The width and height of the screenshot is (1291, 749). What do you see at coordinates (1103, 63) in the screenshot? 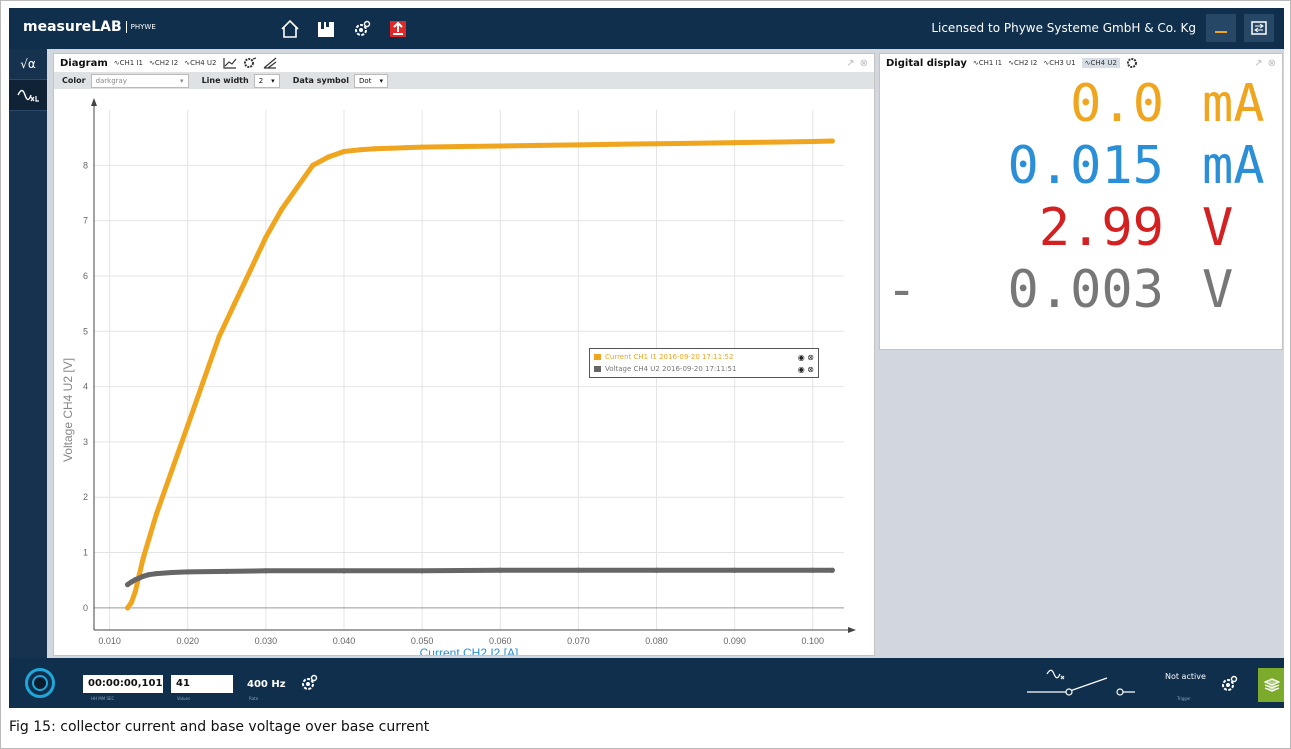
I see `channel-tab-label: CH4 U2` at bounding box center [1103, 63].